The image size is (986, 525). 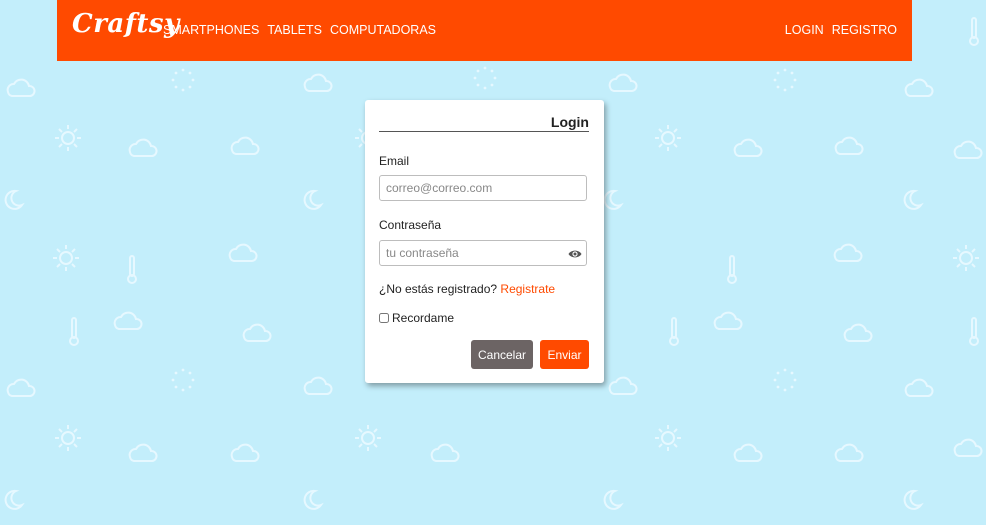 What do you see at coordinates (484, 123) in the screenshot?
I see `login-title: Login` at bounding box center [484, 123].